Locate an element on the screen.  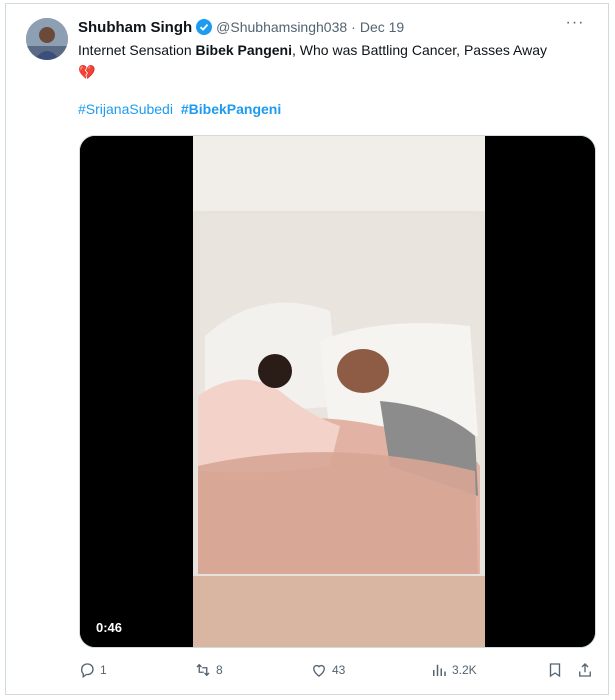
more-options-icon: ··· is located at coordinates (575, 24).